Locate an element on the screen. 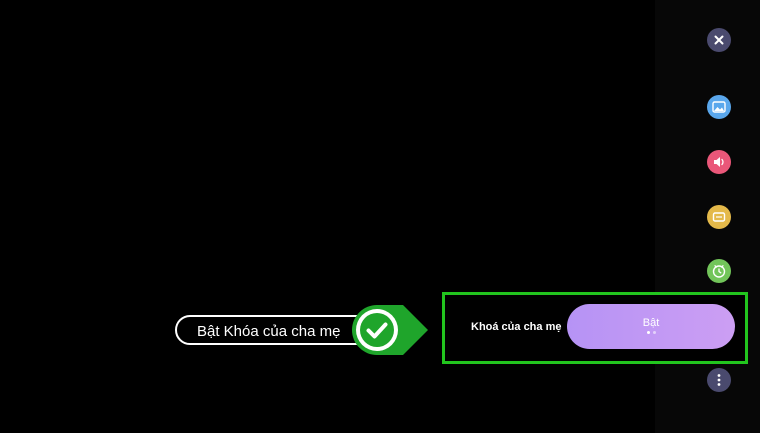  sound-settings-button is located at coordinates (719, 162).